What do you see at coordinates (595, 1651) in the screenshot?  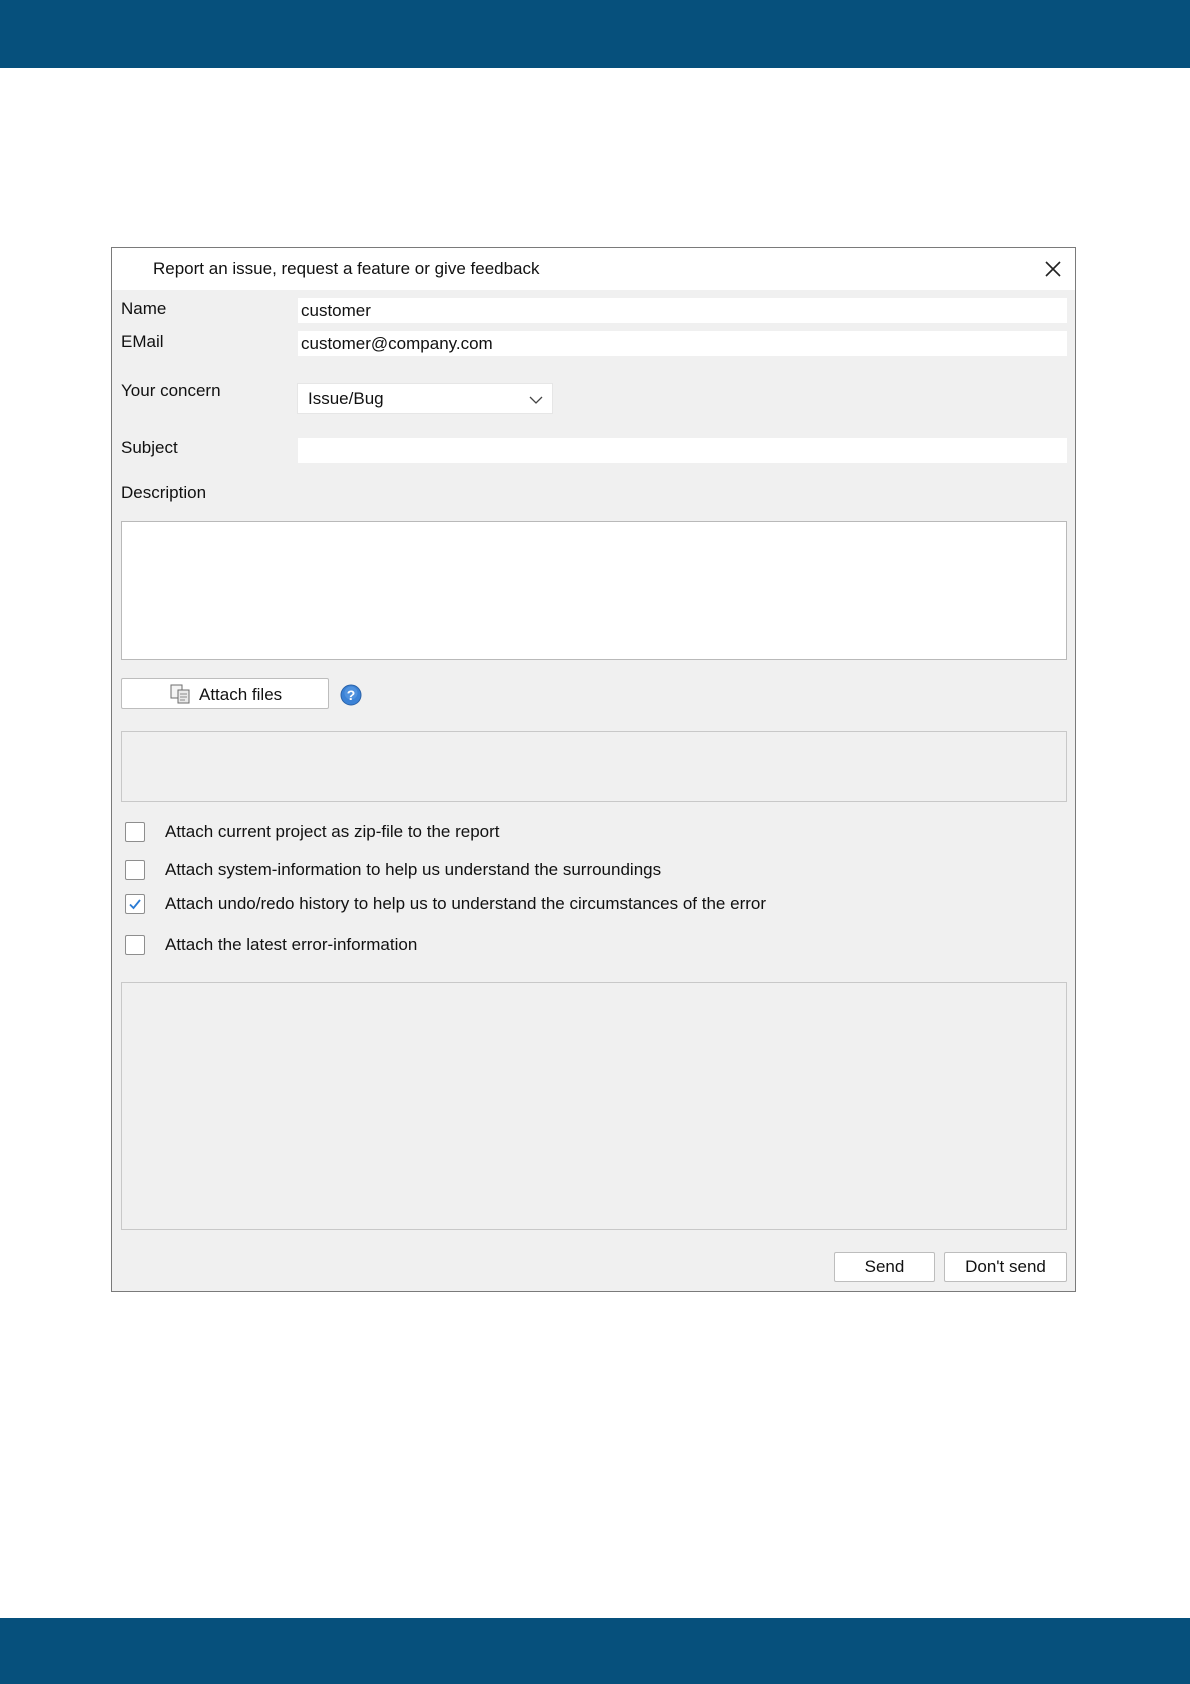 I see `footer-band` at bounding box center [595, 1651].